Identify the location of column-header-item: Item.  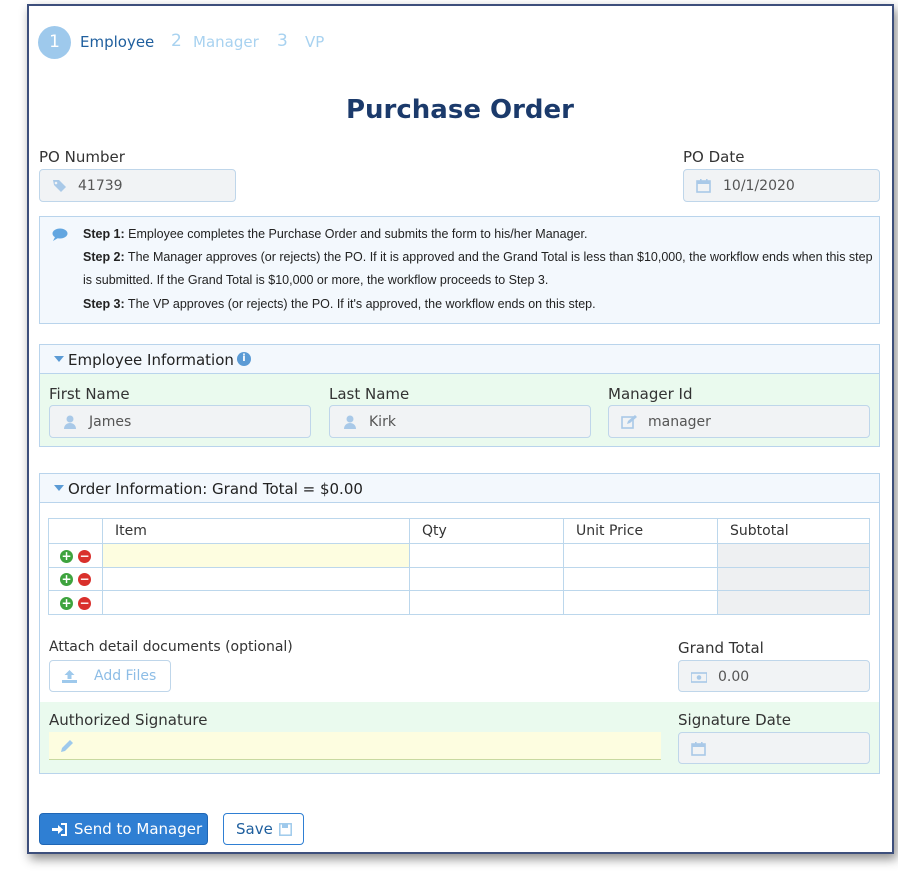
(256, 531).